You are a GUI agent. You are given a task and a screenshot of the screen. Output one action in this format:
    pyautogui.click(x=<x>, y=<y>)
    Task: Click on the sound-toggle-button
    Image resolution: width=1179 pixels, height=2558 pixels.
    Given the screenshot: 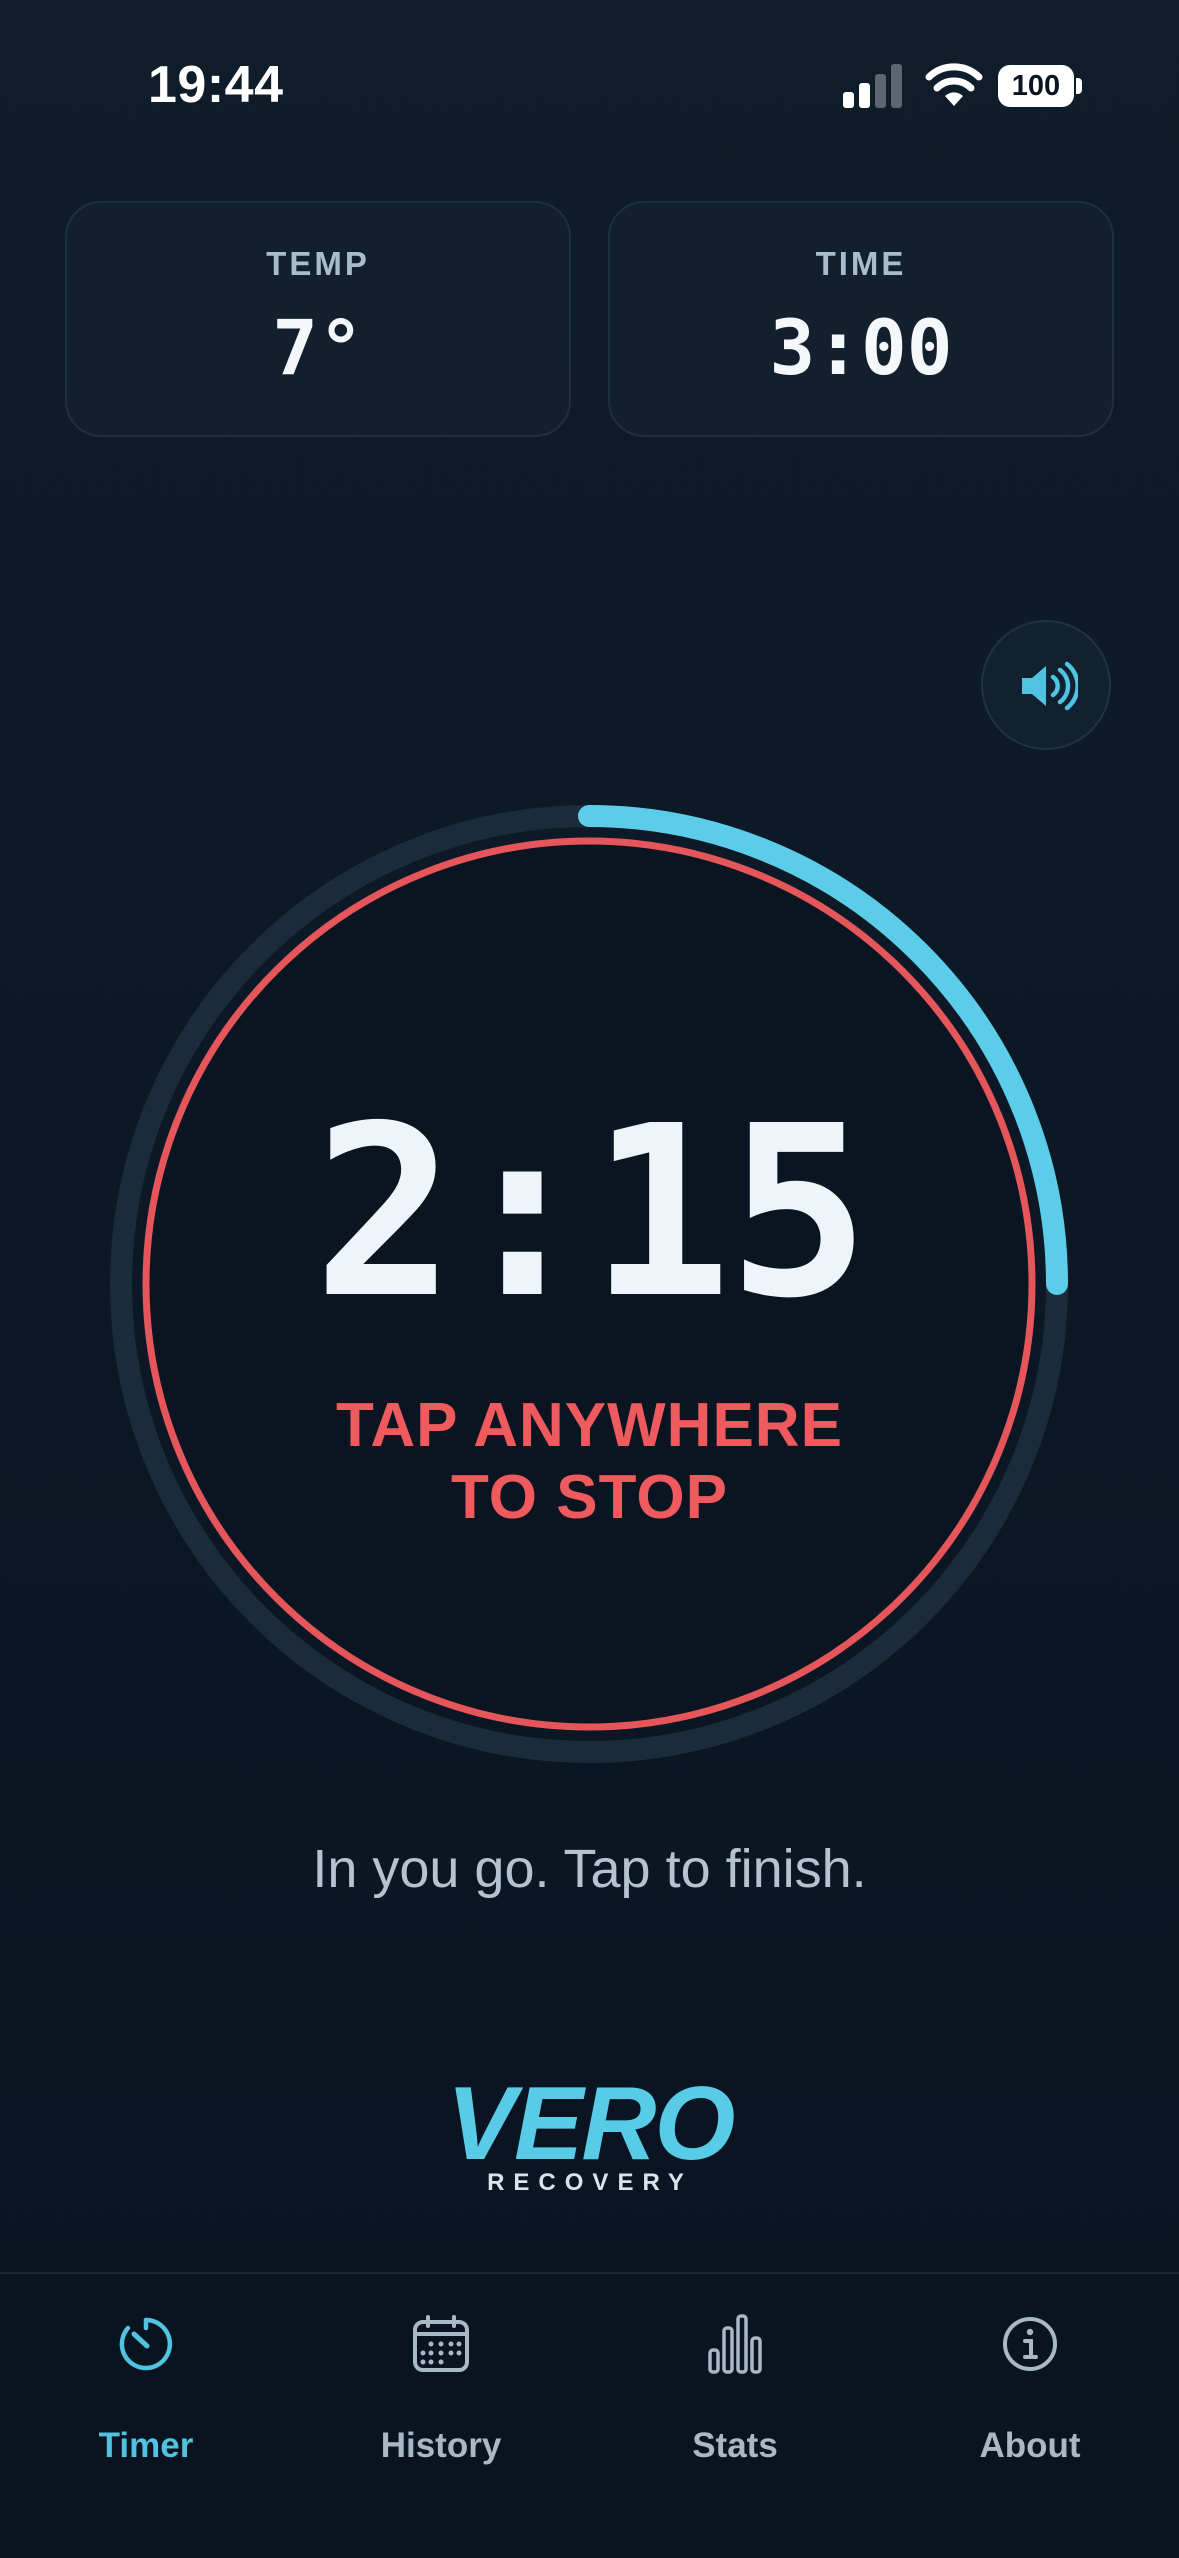 What is the action you would take?
    pyautogui.click(x=1046, y=685)
    